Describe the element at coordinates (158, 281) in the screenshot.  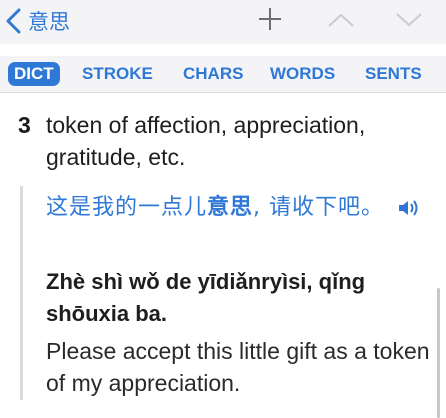
I see `example-pinyin-prefix: Zhè shì wǒ de yīdiǎnr` at that location.